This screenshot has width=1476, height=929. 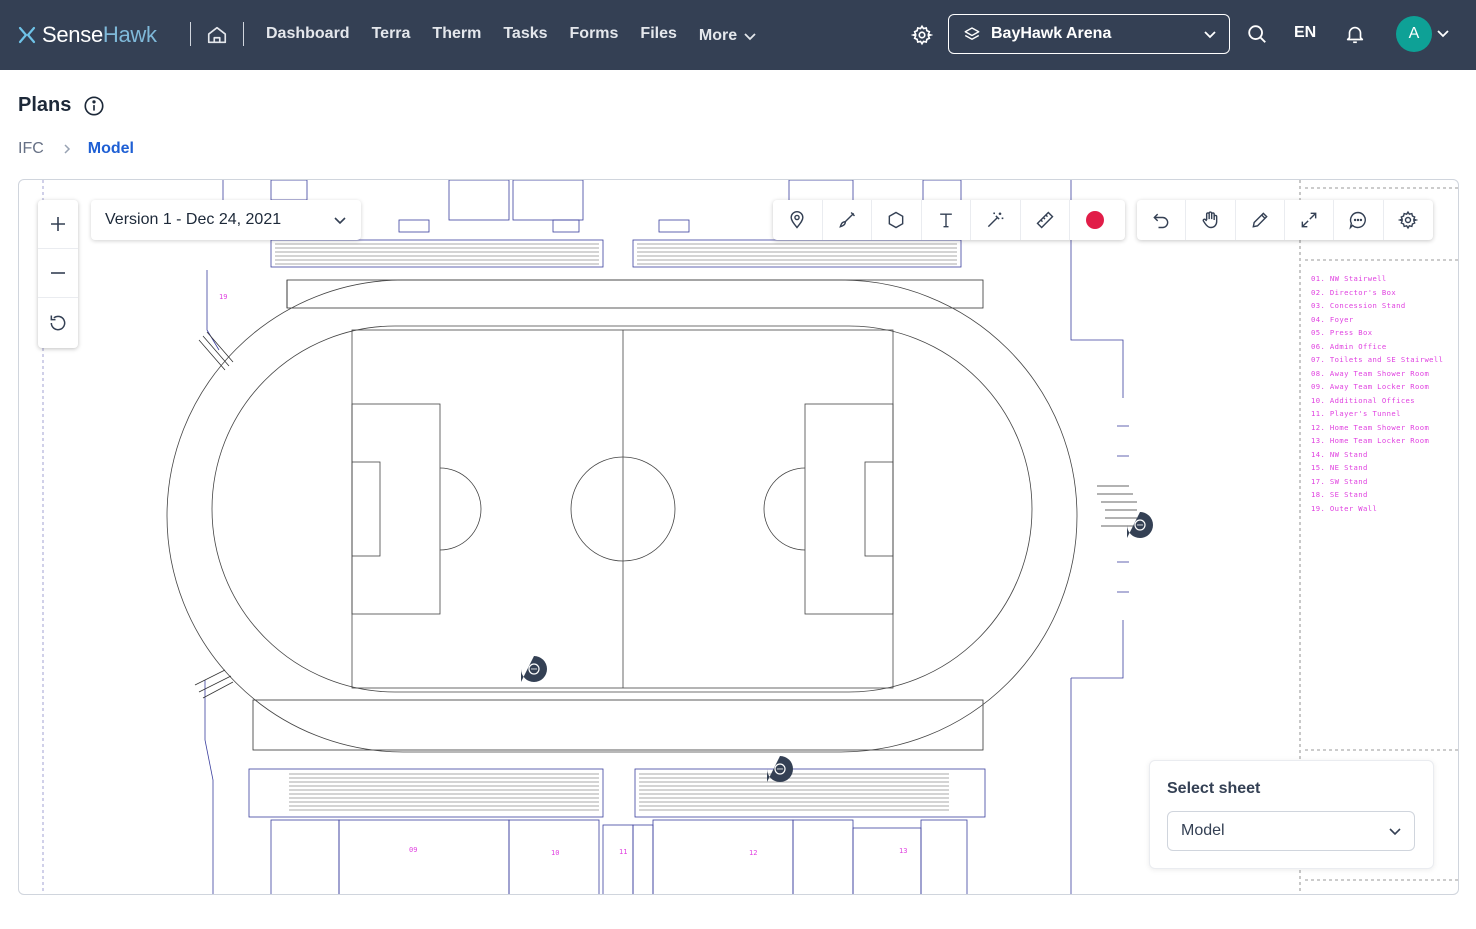 I want to click on room-label: 19, so click(x=223, y=297).